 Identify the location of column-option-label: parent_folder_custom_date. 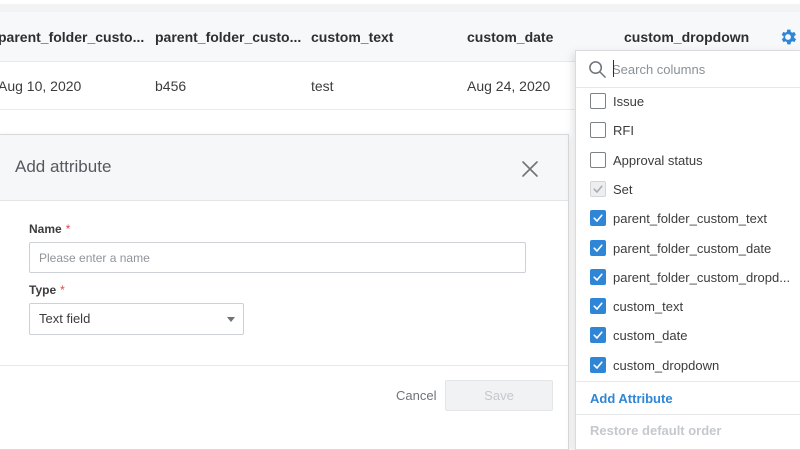
(692, 248).